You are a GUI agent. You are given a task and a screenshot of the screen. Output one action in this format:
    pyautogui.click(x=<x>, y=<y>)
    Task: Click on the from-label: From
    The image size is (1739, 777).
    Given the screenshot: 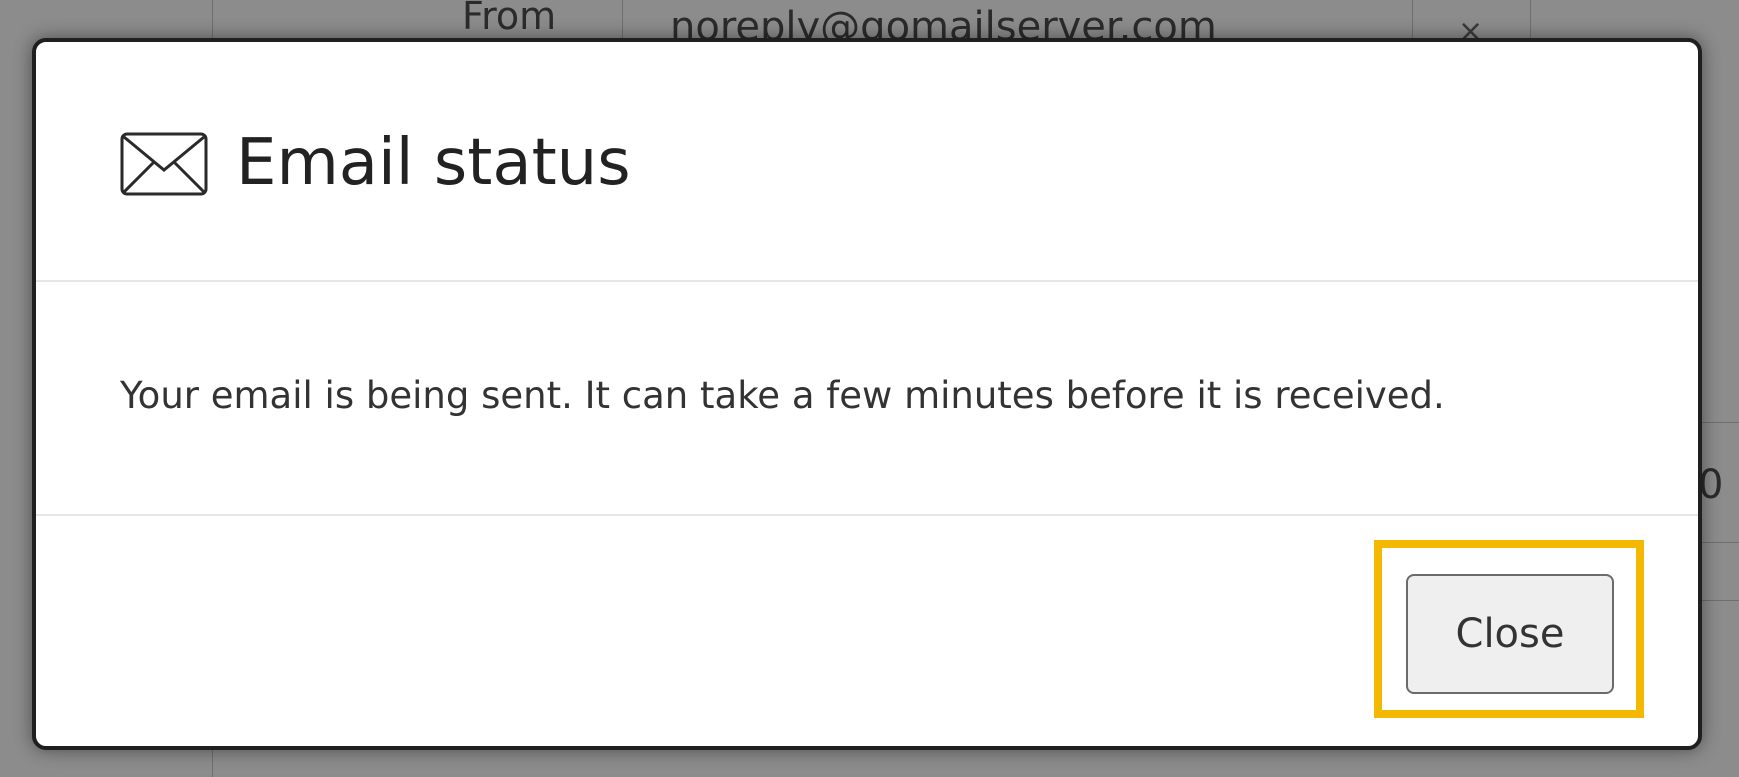 What is the action you would take?
    pyautogui.click(x=509, y=19)
    